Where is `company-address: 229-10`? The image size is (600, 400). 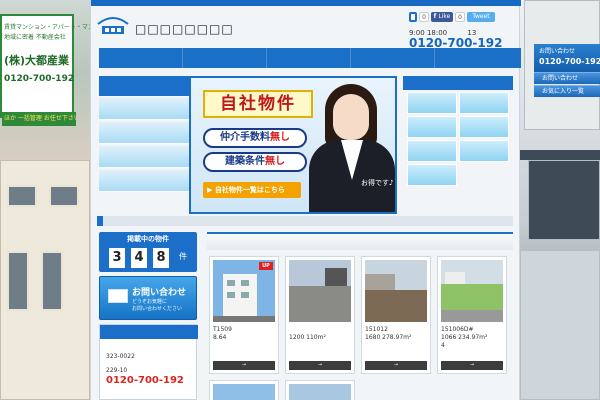 company-address: 229-10 is located at coordinates (117, 370).